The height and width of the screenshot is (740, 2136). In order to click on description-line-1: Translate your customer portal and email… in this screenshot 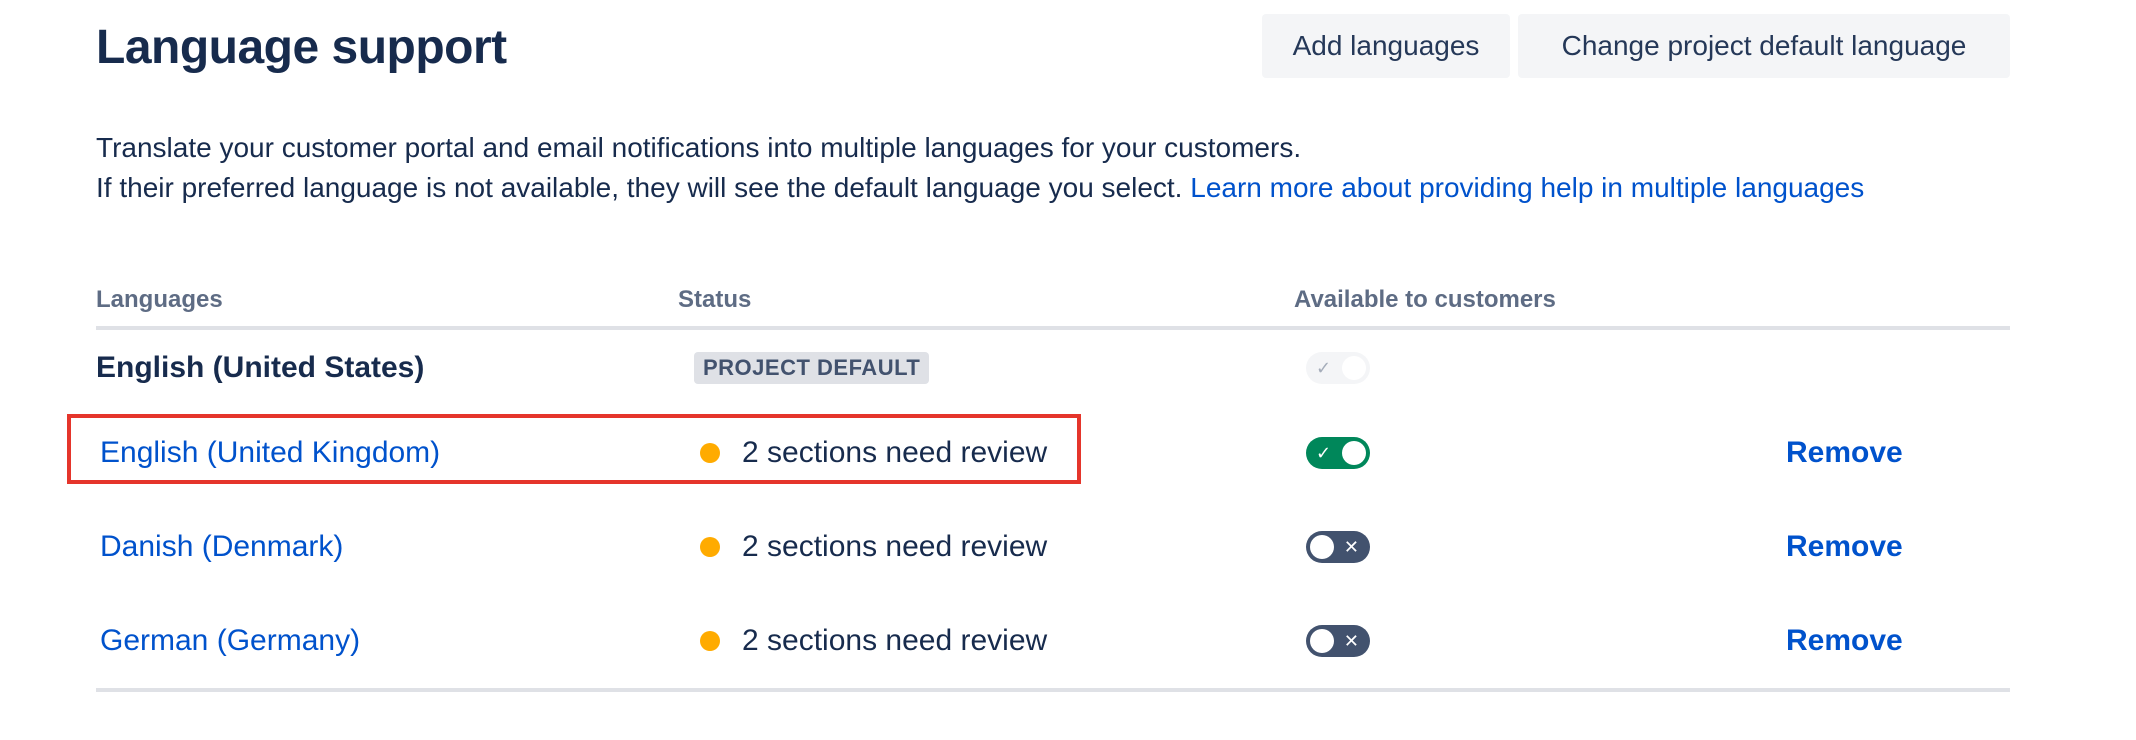, I will do `click(699, 147)`.